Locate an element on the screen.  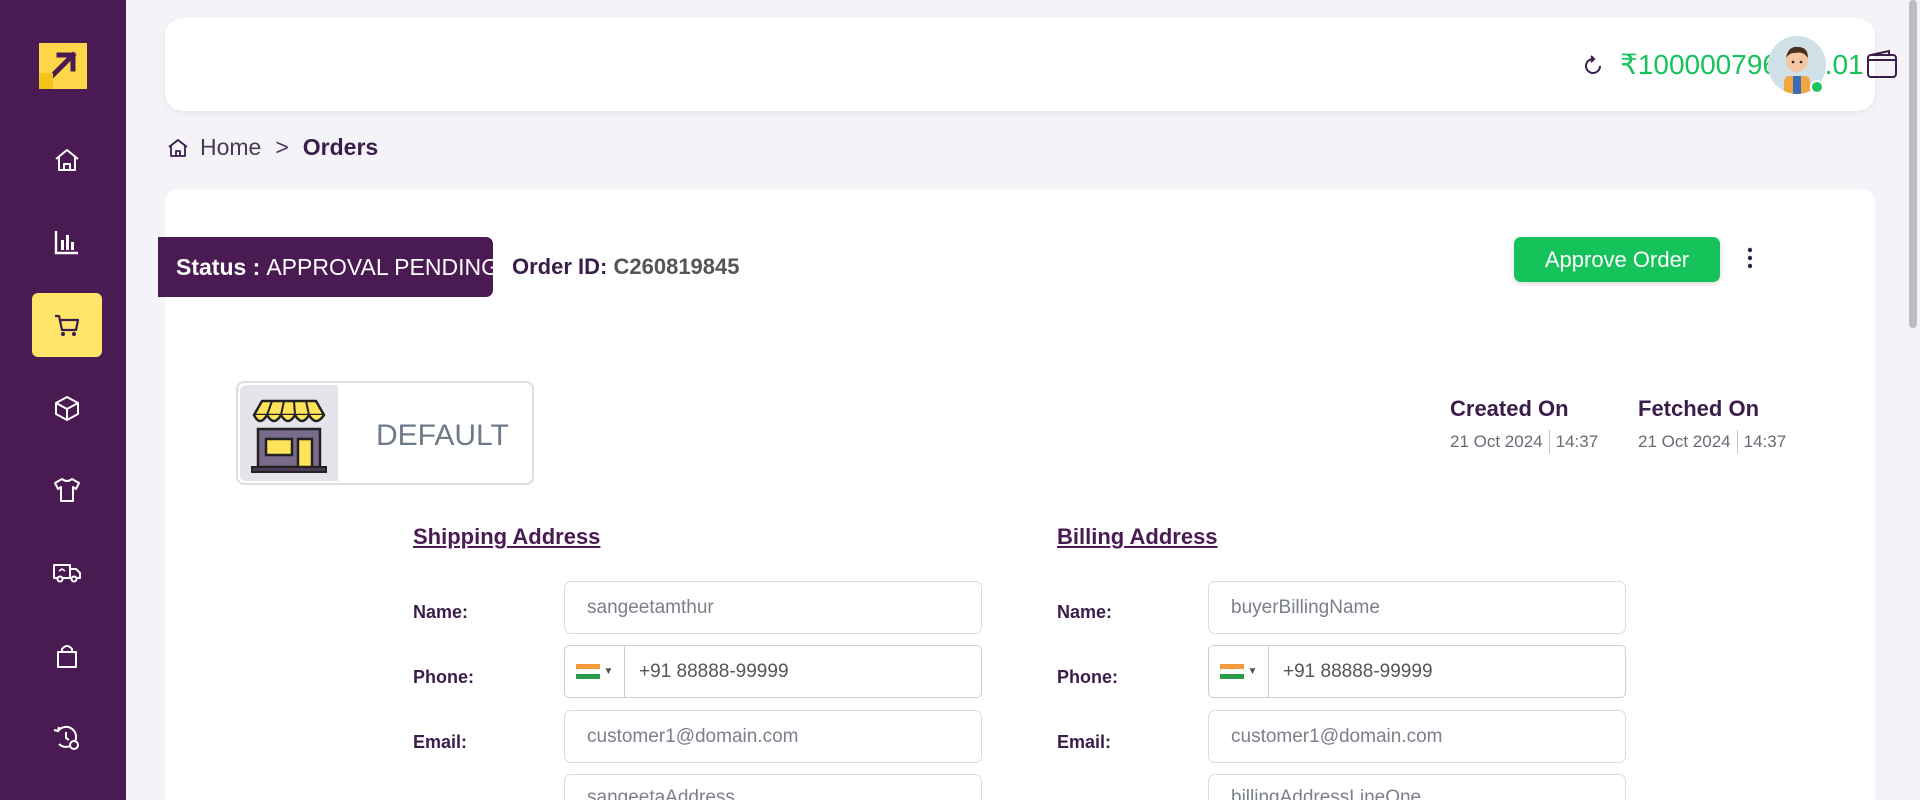
shipping-address-field: sangeetaAddress is located at coordinates (773, 787).